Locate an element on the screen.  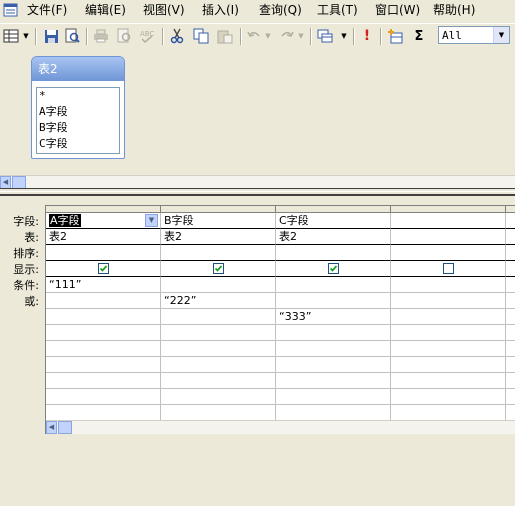
or-cell: “222” is located at coordinates (218, 301).